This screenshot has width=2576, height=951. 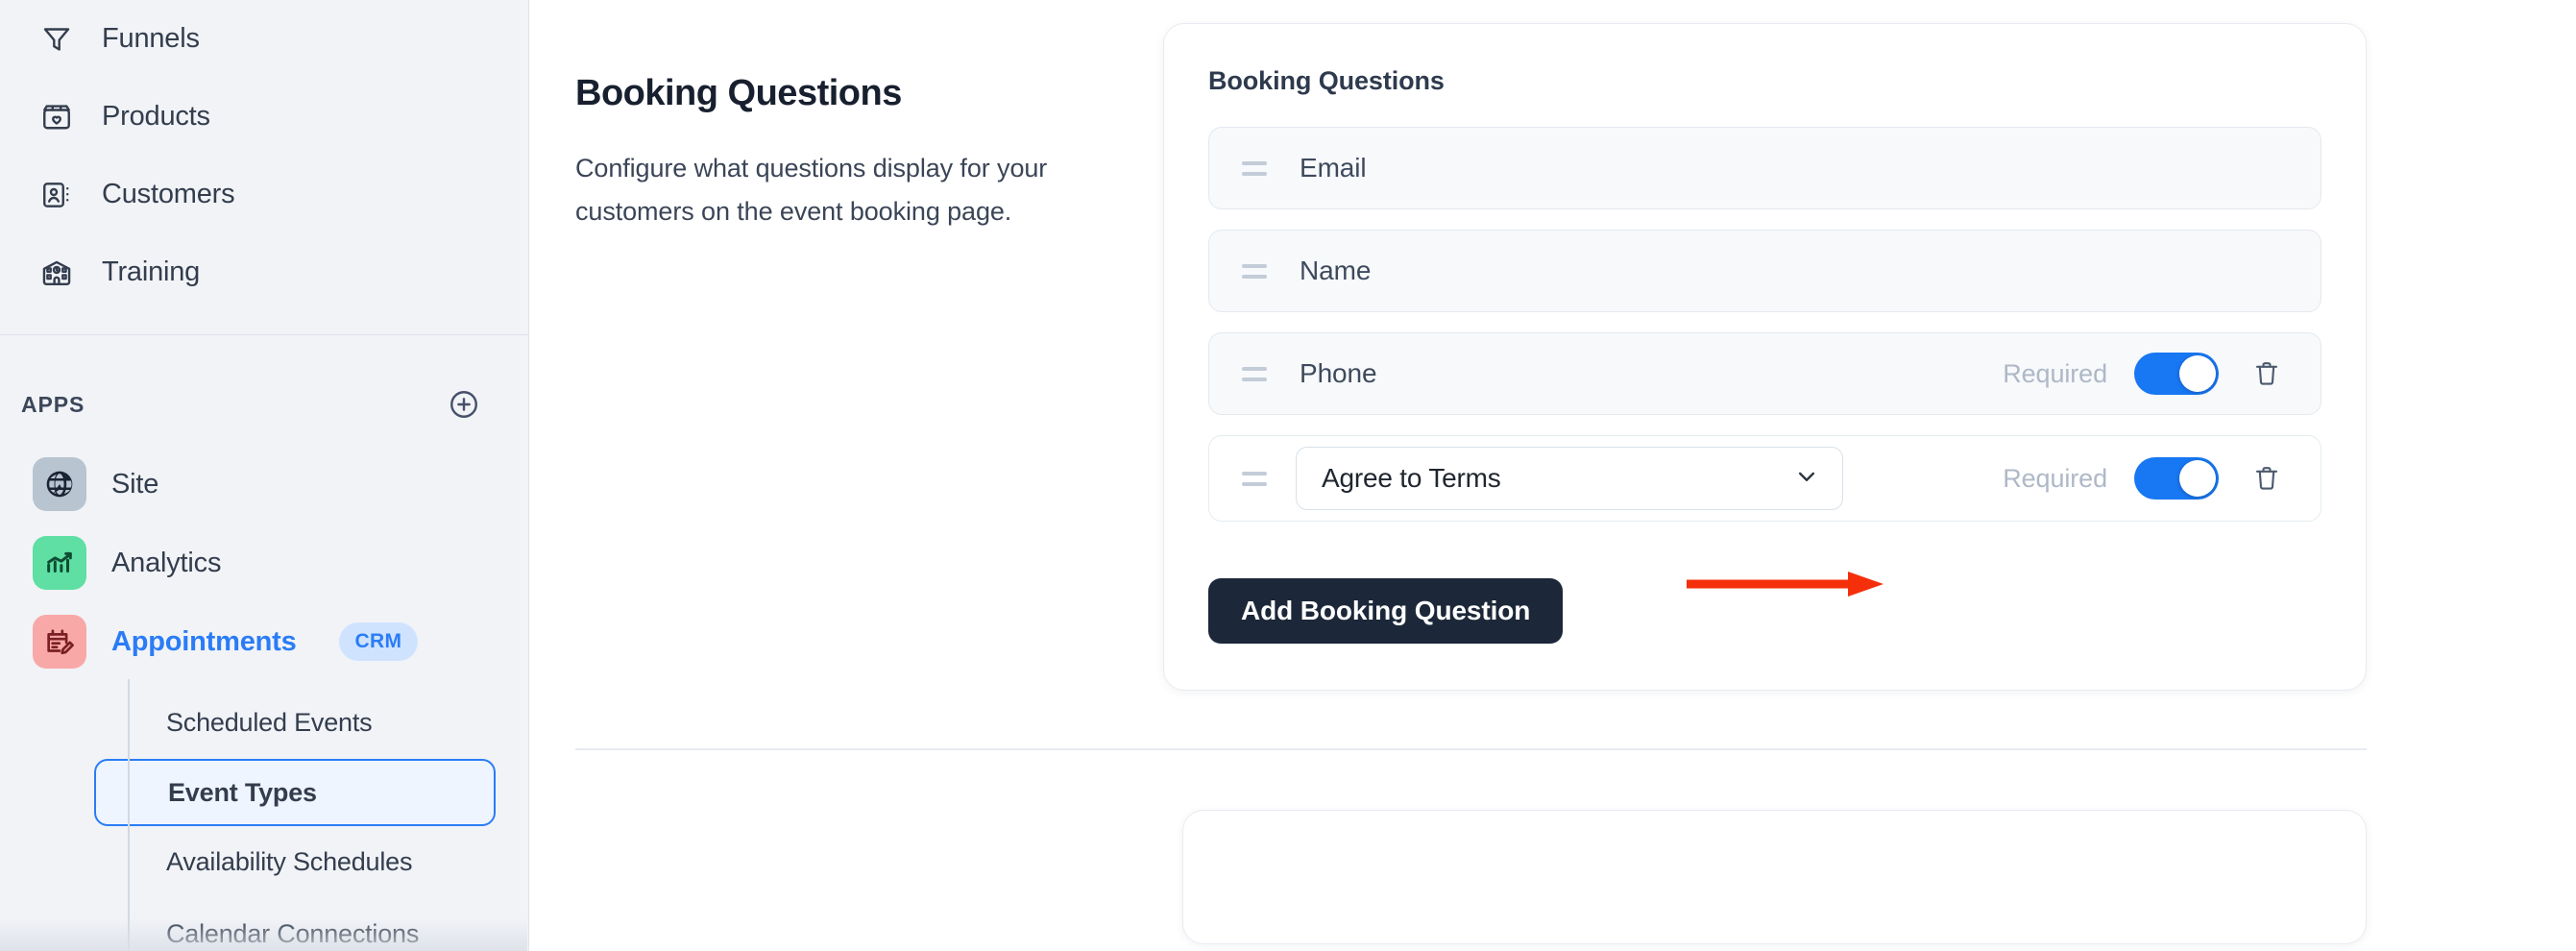 I want to click on sidebar-app-analytics: Analytics, so click(x=264, y=563).